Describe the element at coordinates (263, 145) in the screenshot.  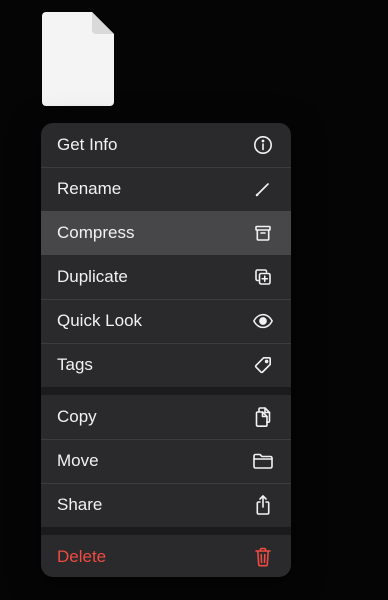
I see `info-circle-icon` at that location.